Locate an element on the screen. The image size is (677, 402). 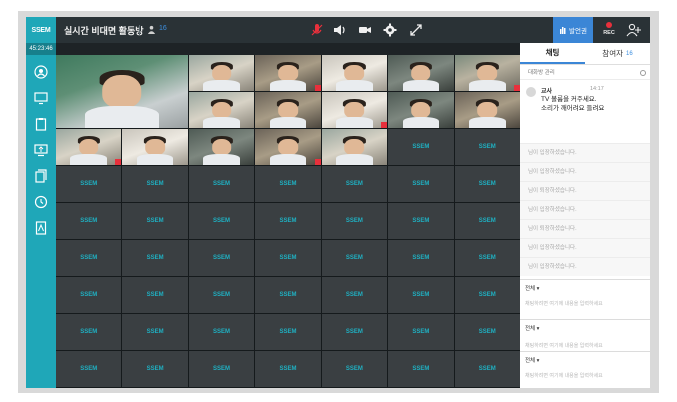
tab-participants: 참여자 16 is located at coordinates (617, 53).